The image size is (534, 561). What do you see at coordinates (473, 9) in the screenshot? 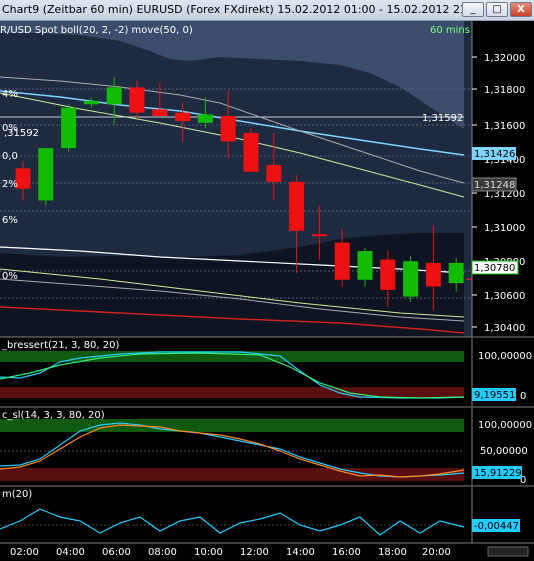
I see `minimize-button: _` at bounding box center [473, 9].